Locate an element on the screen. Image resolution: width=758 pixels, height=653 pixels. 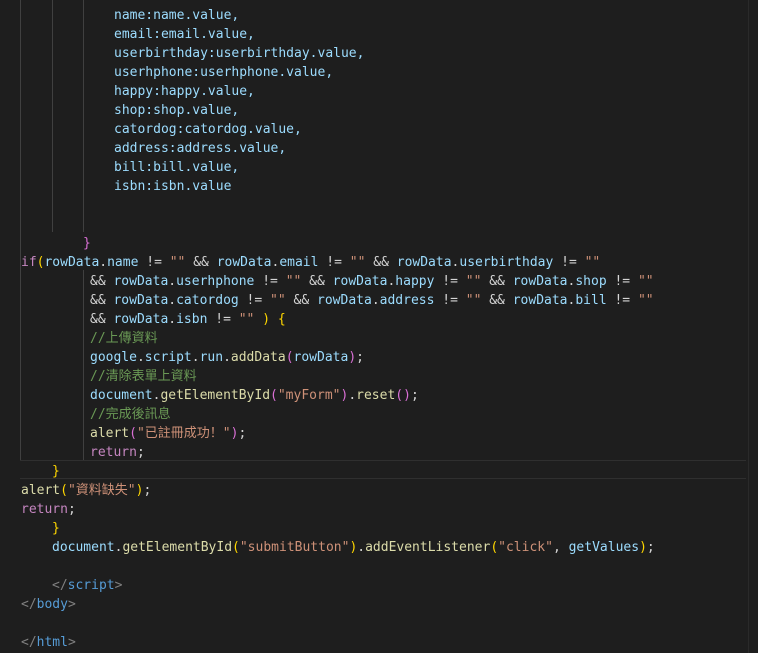
code-line: //清除表單上資料 is located at coordinates (143, 376).